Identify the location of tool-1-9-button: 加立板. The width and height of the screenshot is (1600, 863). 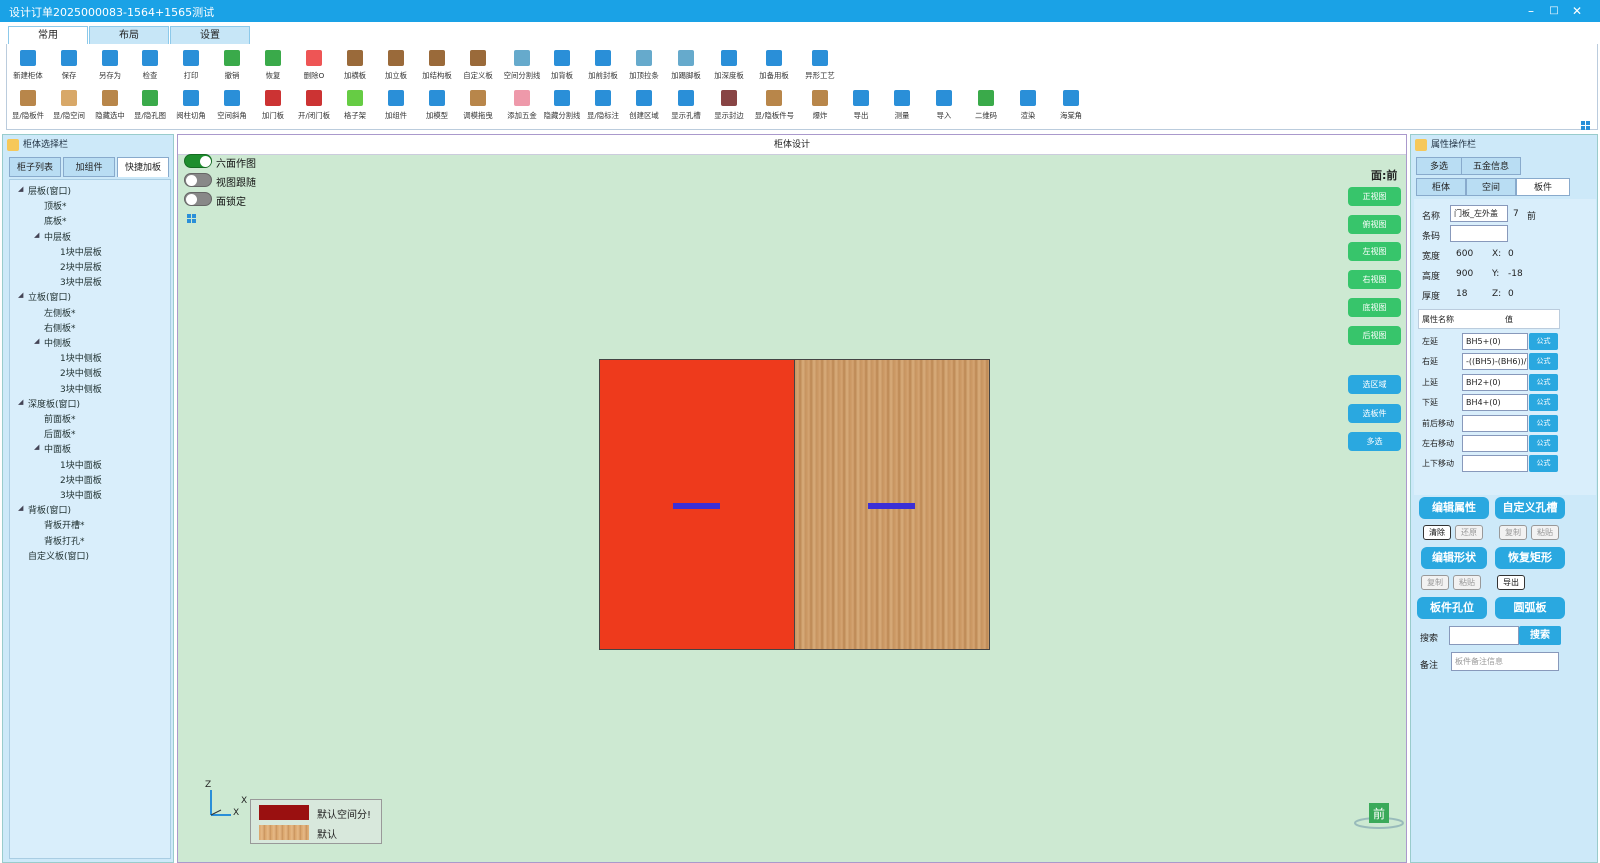
(396, 67).